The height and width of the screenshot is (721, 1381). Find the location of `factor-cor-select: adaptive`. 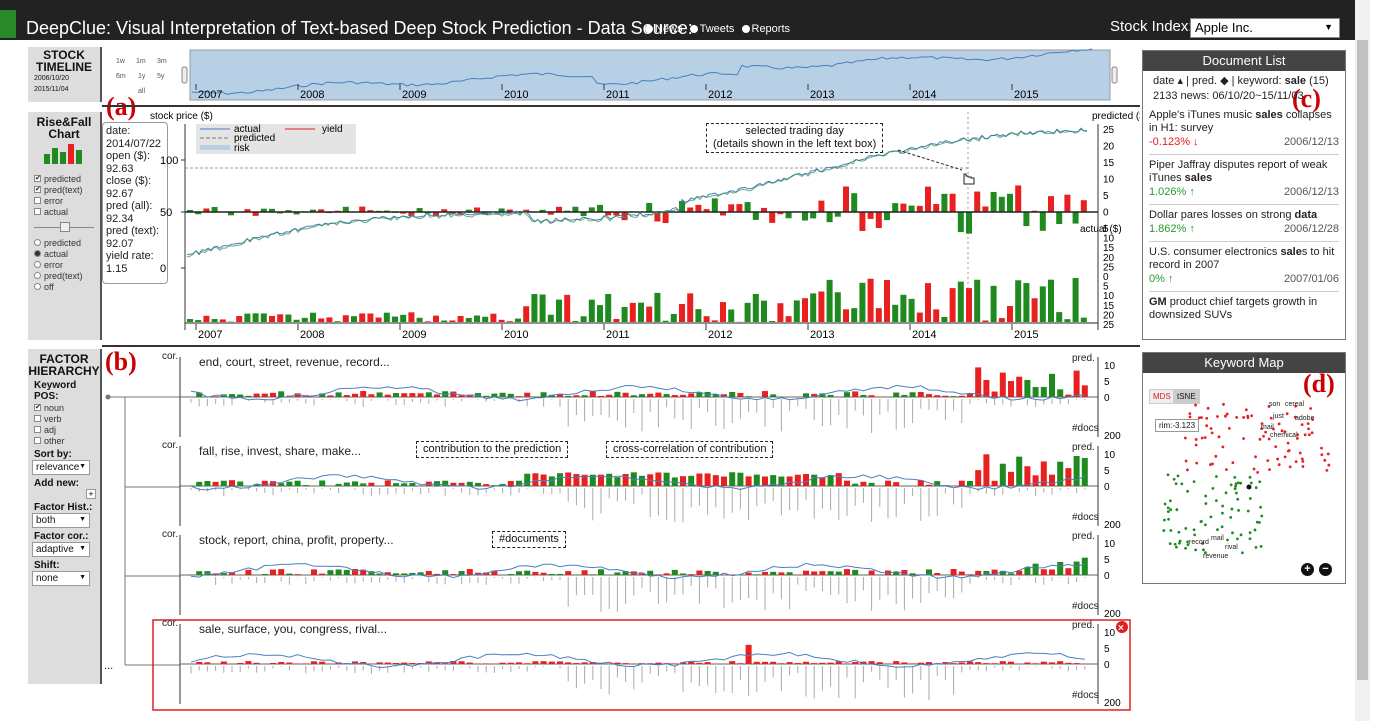

factor-cor-select: adaptive is located at coordinates (61, 549).